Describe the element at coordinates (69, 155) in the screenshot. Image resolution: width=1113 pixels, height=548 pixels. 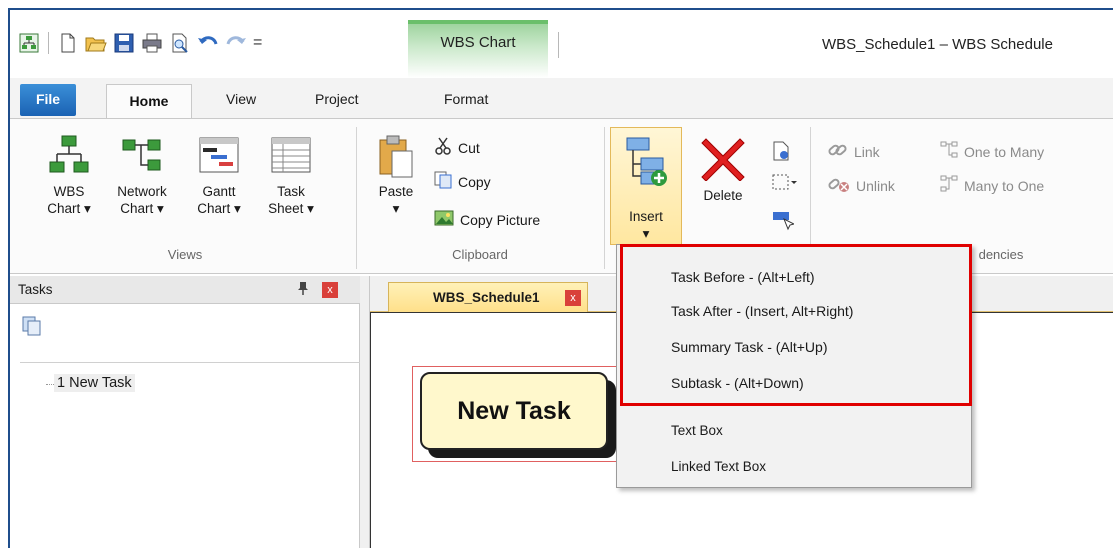
I see `wbs-chart-icon` at that location.